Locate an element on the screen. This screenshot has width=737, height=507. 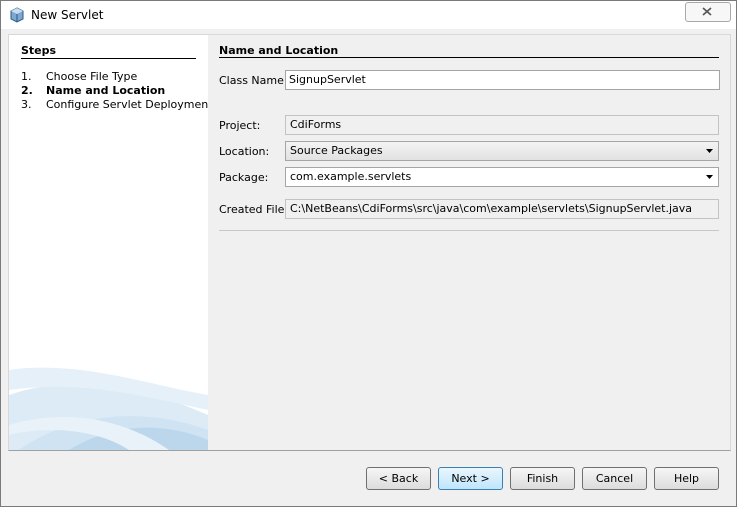
window-title: New Servlet is located at coordinates (67, 15).